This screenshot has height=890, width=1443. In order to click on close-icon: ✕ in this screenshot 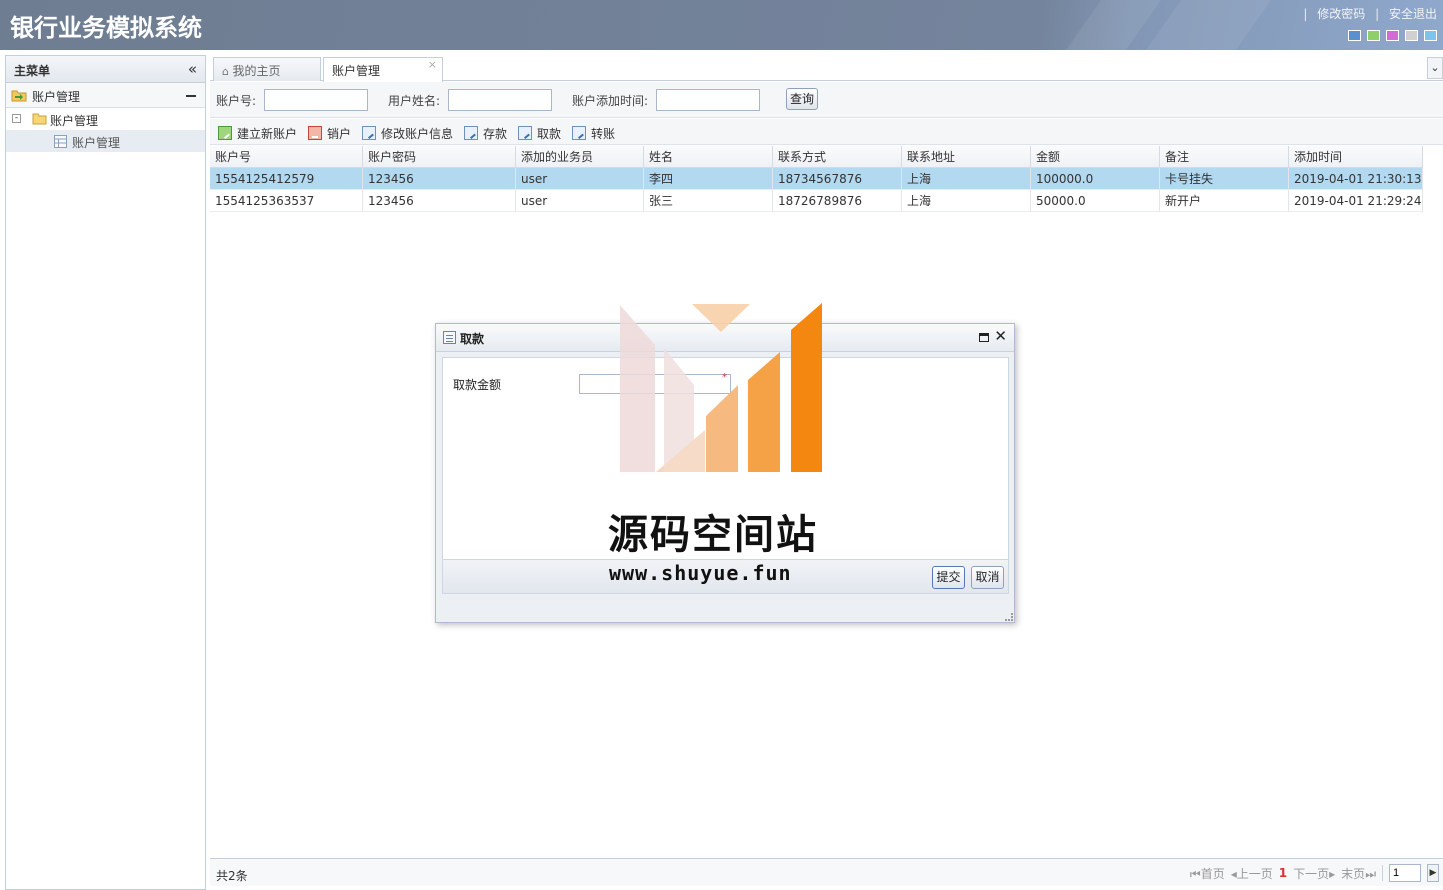, I will do `click(1000, 336)`.